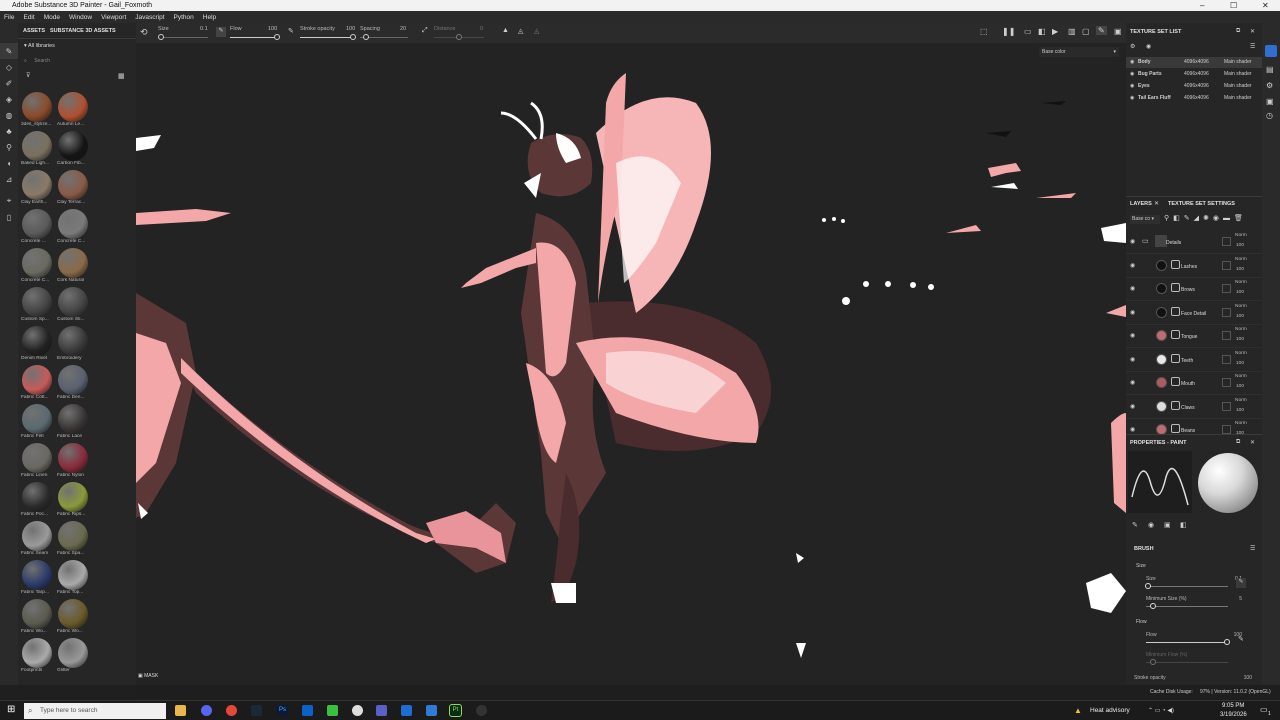 The width and height of the screenshot is (1280, 720). Describe the element at coordinates (1205, 218) in the screenshot. I see `layer-tool-icons: ⚲◧✎◢✺◉▬🗑` at that location.